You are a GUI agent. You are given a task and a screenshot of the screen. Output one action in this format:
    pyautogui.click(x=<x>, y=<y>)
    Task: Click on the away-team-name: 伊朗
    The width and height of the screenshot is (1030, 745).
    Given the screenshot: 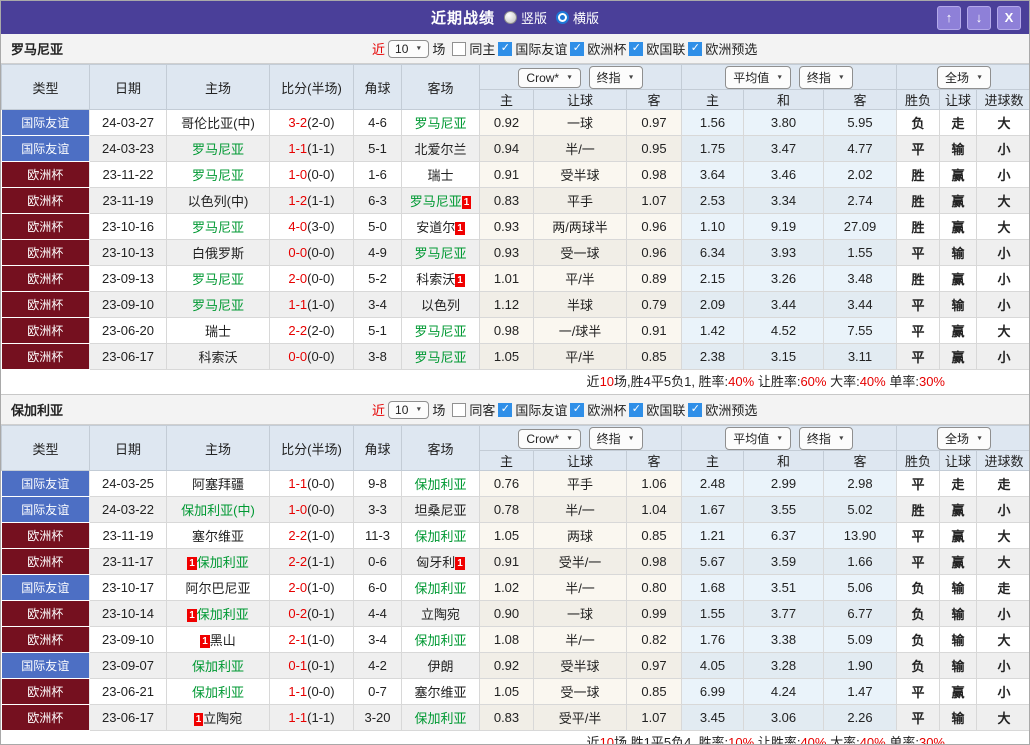 What is the action you would take?
    pyautogui.click(x=440, y=666)
    